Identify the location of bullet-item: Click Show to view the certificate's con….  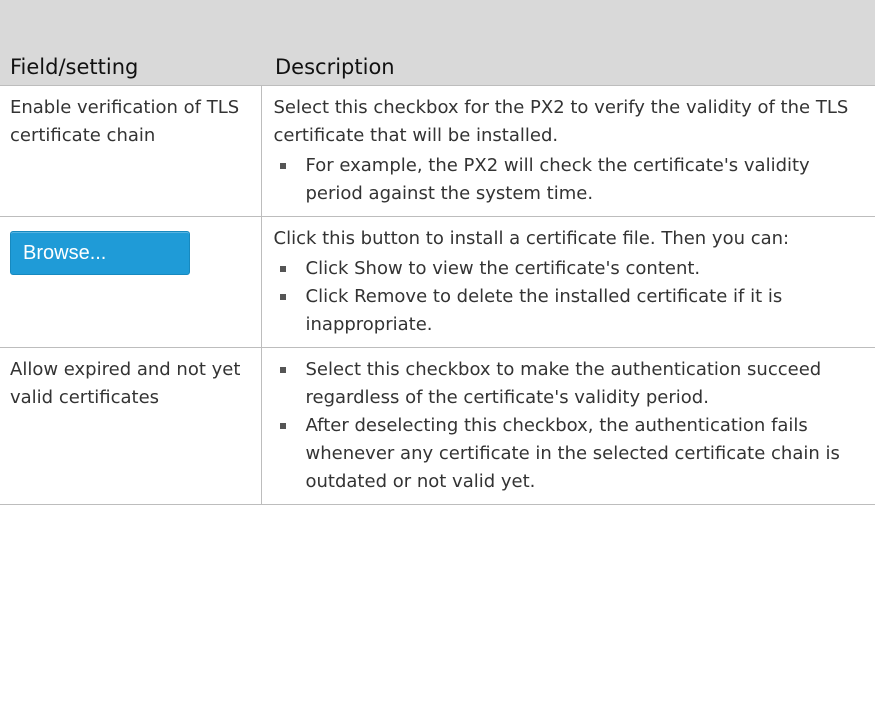
(572, 269).